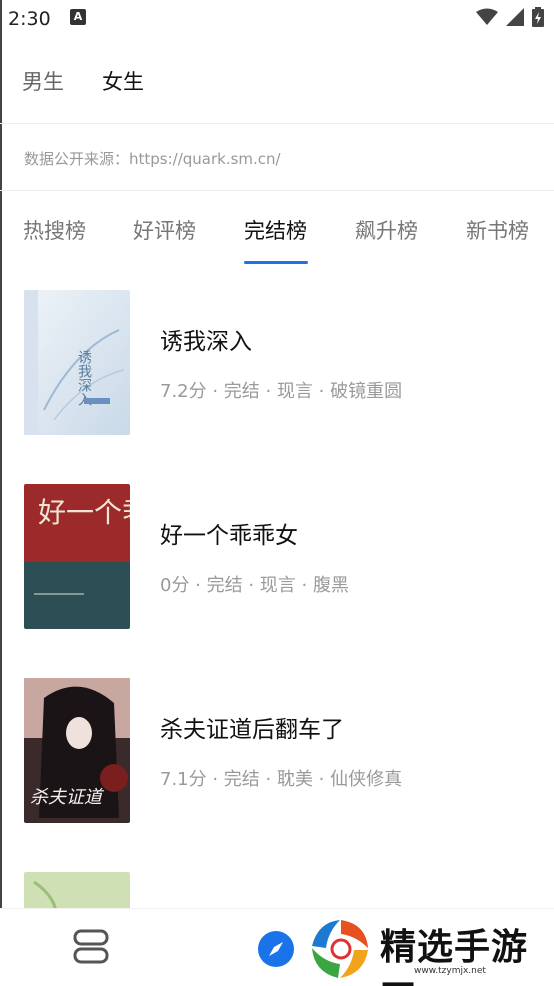 The height and width of the screenshot is (986, 554). What do you see at coordinates (281, 779) in the screenshot?
I see `book-meta: 7.1分 · 完结 · 耽美 · 仙侠修真` at bounding box center [281, 779].